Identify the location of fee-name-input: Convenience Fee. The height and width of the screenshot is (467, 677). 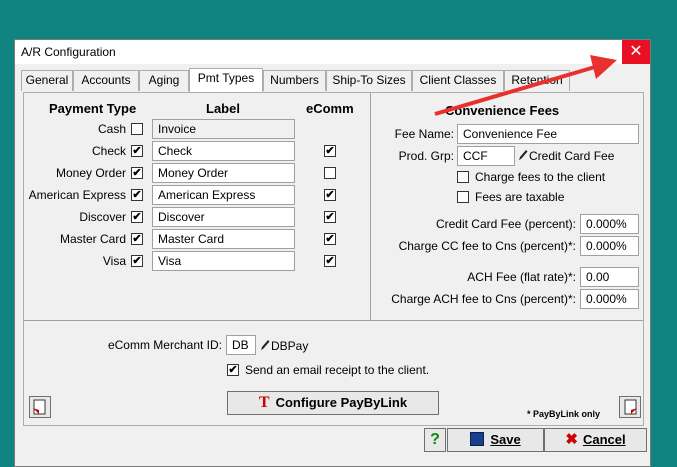
(548, 134).